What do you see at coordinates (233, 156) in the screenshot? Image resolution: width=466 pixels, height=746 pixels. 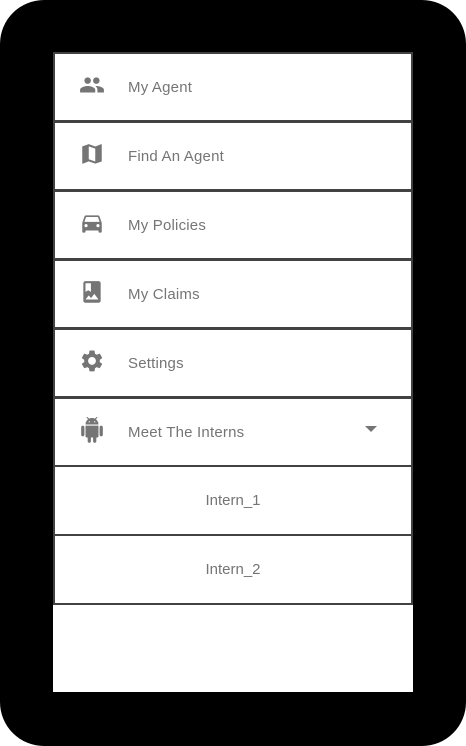 I see `menu-item-find-an-agent: Find An Agent` at bounding box center [233, 156].